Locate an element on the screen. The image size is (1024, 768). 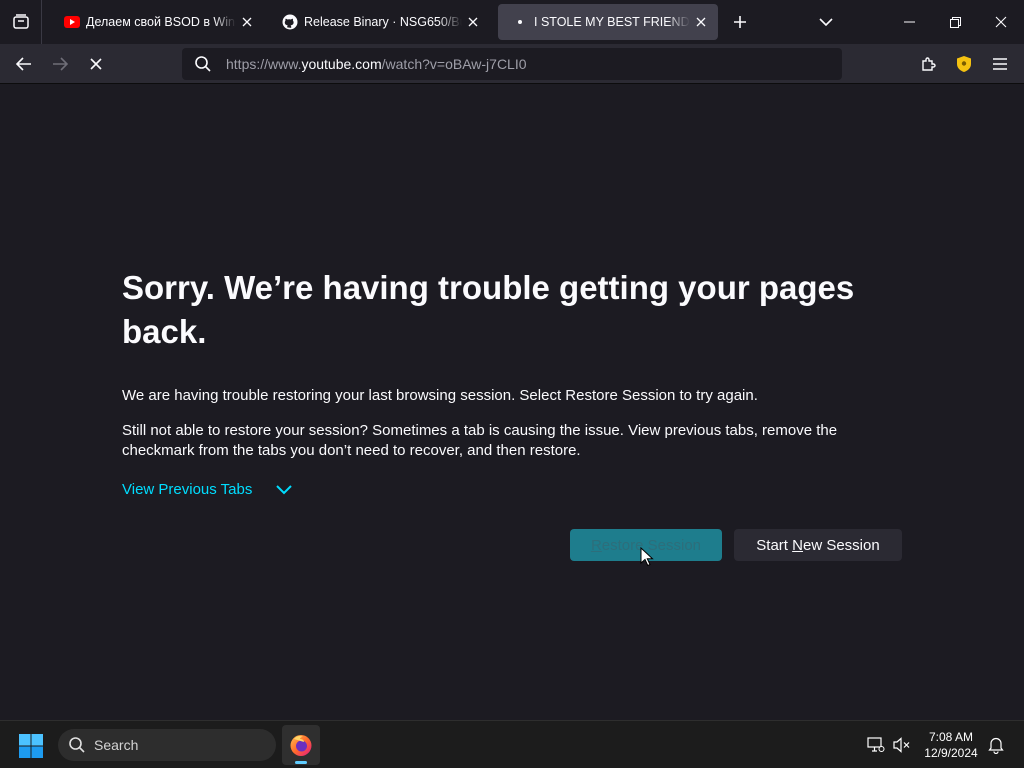
windows-start-icon is located at coordinates (31, 746).